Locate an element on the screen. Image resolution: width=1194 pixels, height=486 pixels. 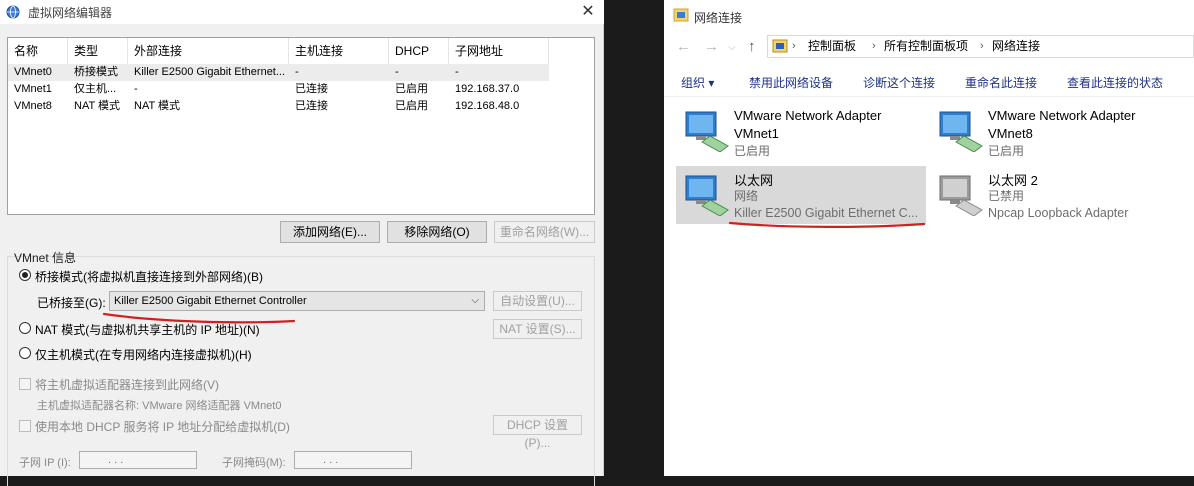
view-status-button: 查看此连接的状态 is located at coordinates (1115, 82).